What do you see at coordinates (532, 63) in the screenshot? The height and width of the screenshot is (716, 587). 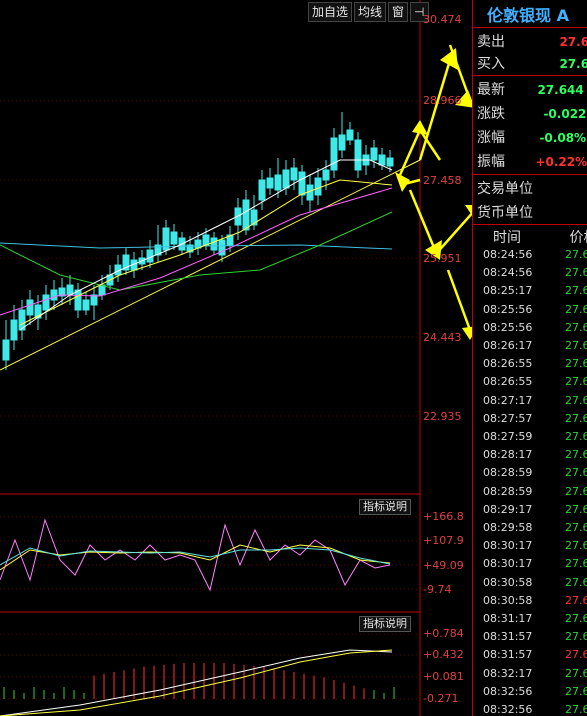 I see `buy-row: 买入 27.64` at bounding box center [532, 63].